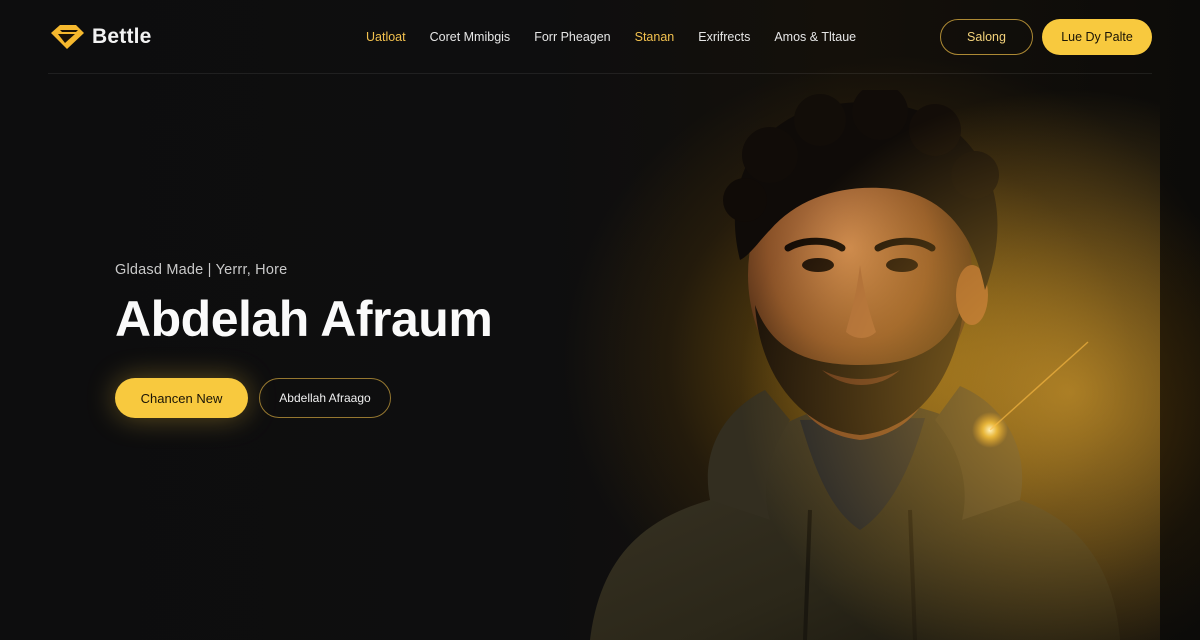 This screenshot has width=1200, height=640. What do you see at coordinates (386, 37) in the screenshot?
I see `nav-item-1: Uatloat` at bounding box center [386, 37].